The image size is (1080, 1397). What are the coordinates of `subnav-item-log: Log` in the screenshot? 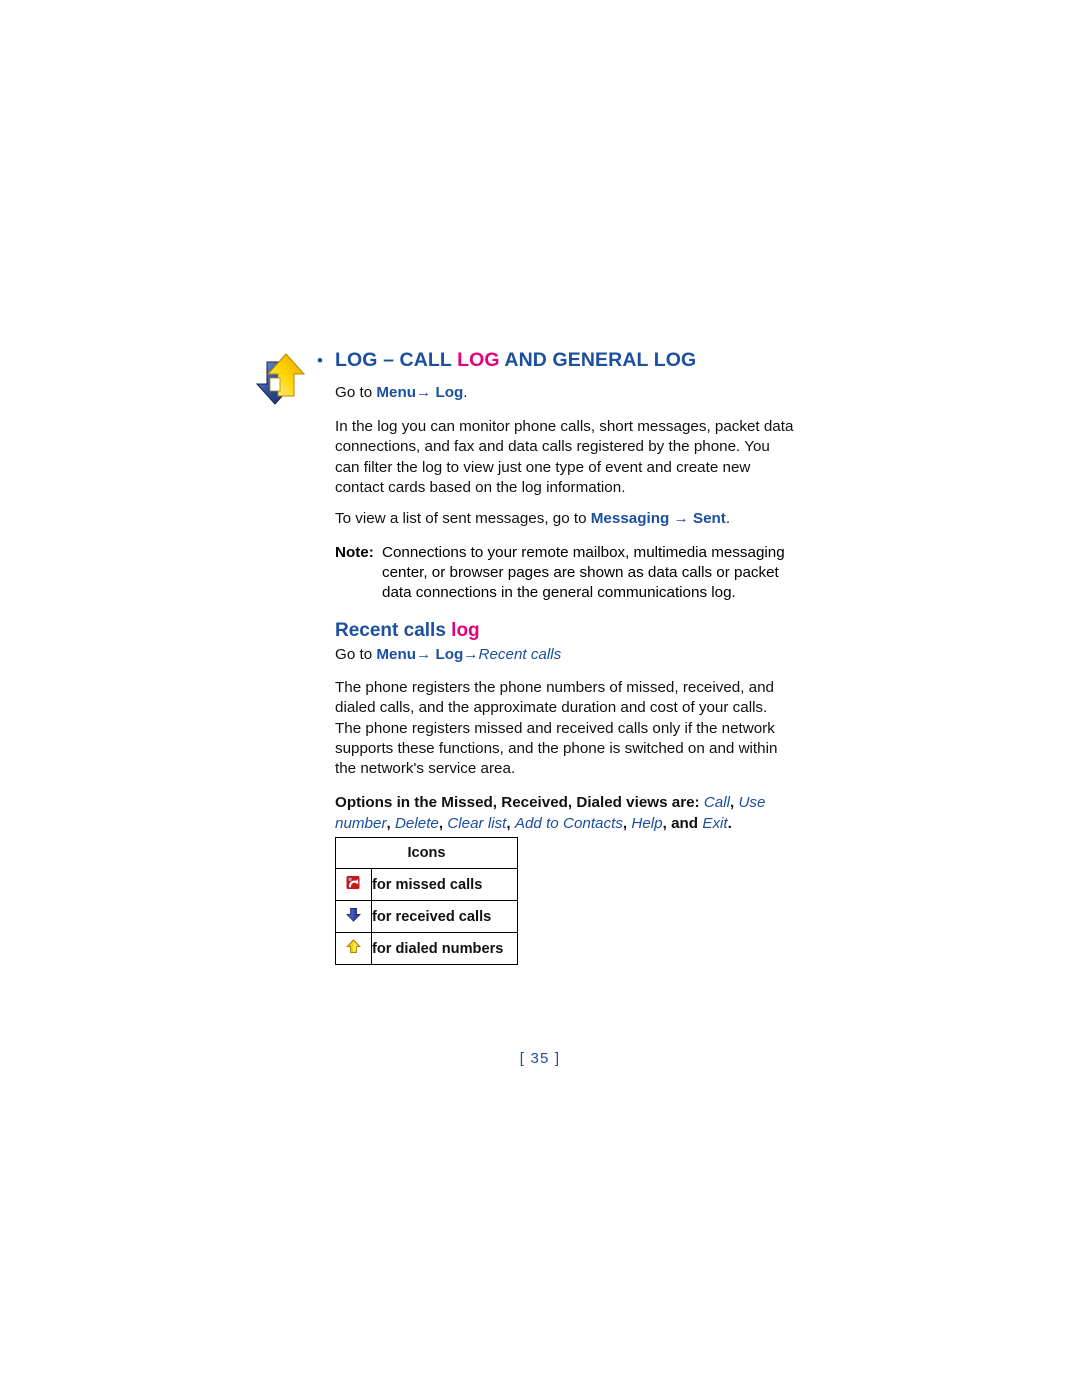 It's located at (449, 654).